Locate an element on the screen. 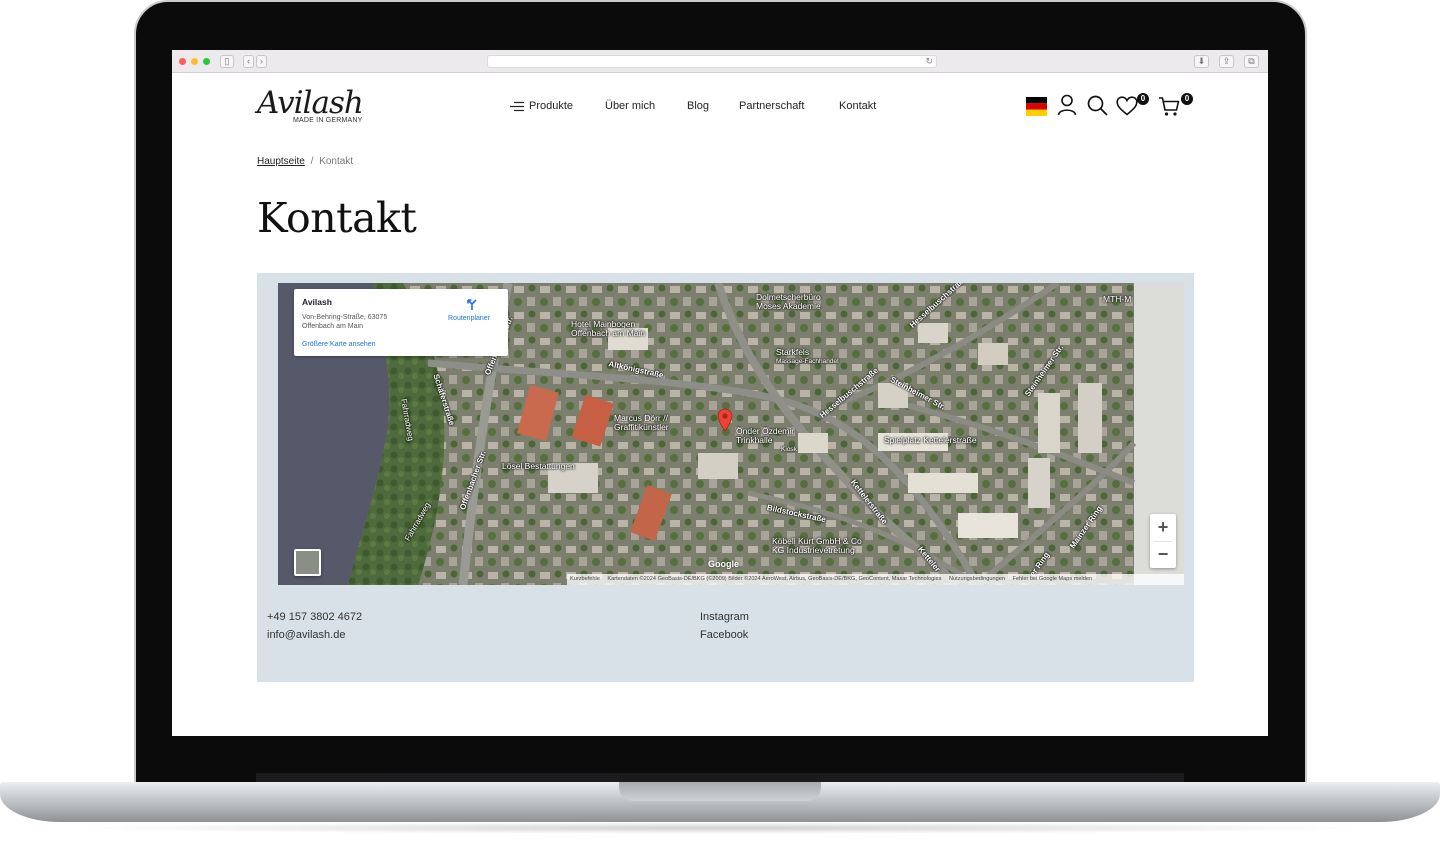 This screenshot has width=1440, height=845. breadcrumb-home-link: Hauptseite is located at coordinates (281, 161).